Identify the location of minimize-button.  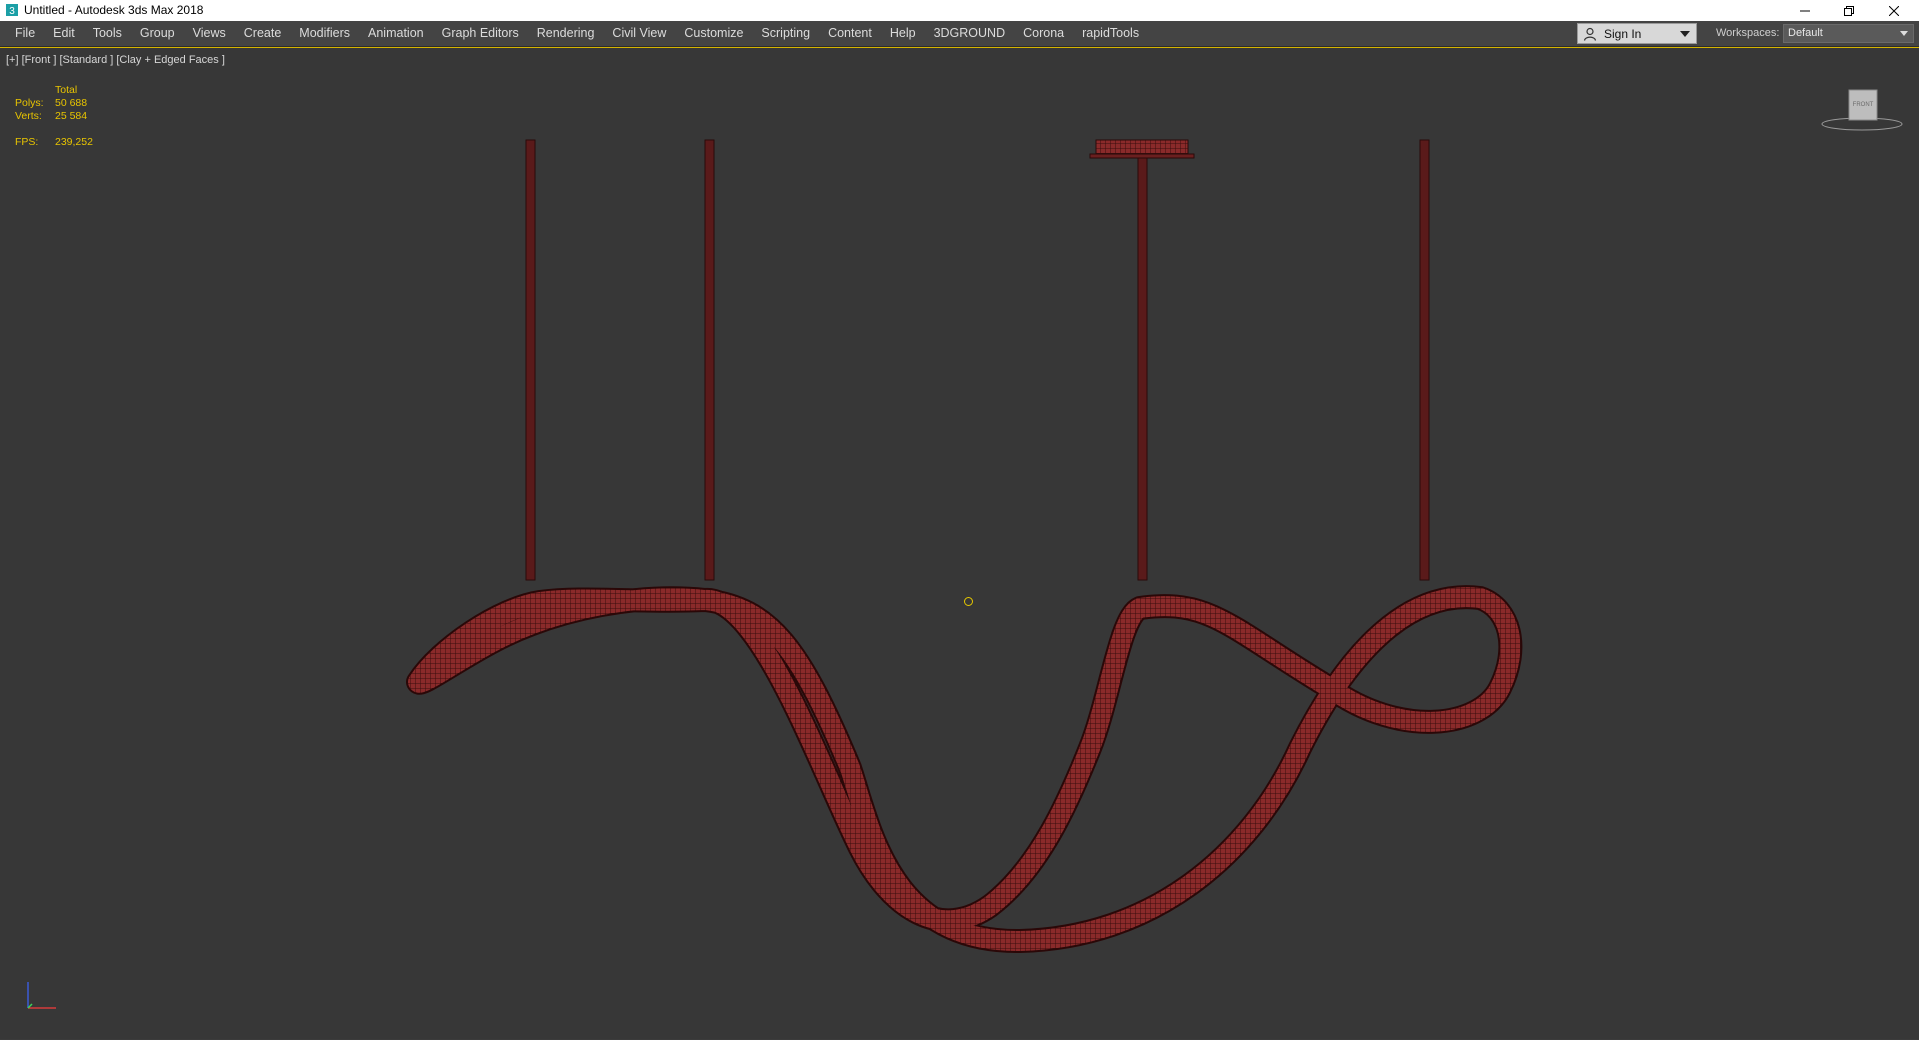
(1805, 10).